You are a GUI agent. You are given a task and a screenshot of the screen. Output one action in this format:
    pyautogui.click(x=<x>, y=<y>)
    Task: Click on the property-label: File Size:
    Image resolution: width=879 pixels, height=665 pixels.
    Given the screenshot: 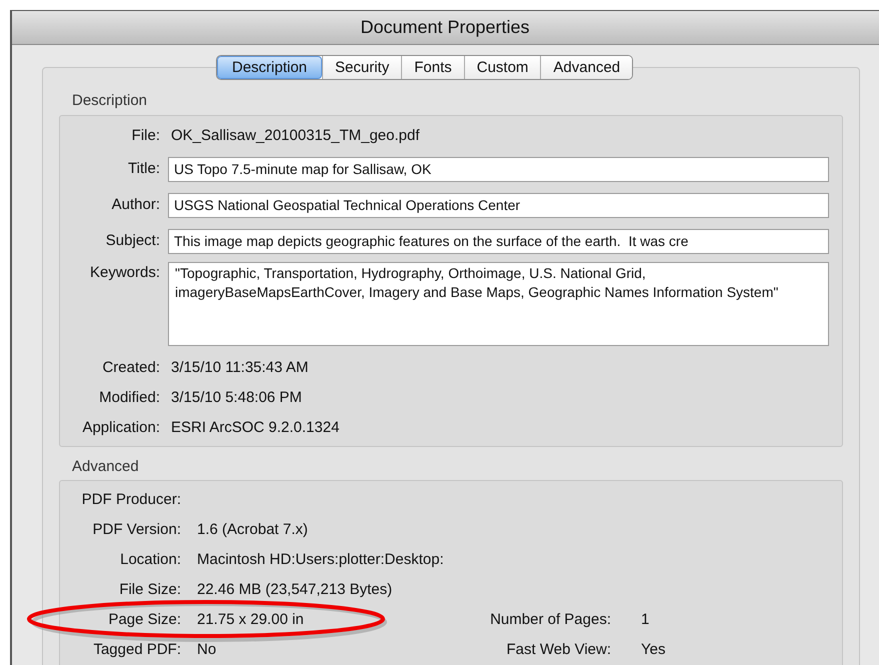 What is the action you would take?
    pyautogui.click(x=149, y=590)
    